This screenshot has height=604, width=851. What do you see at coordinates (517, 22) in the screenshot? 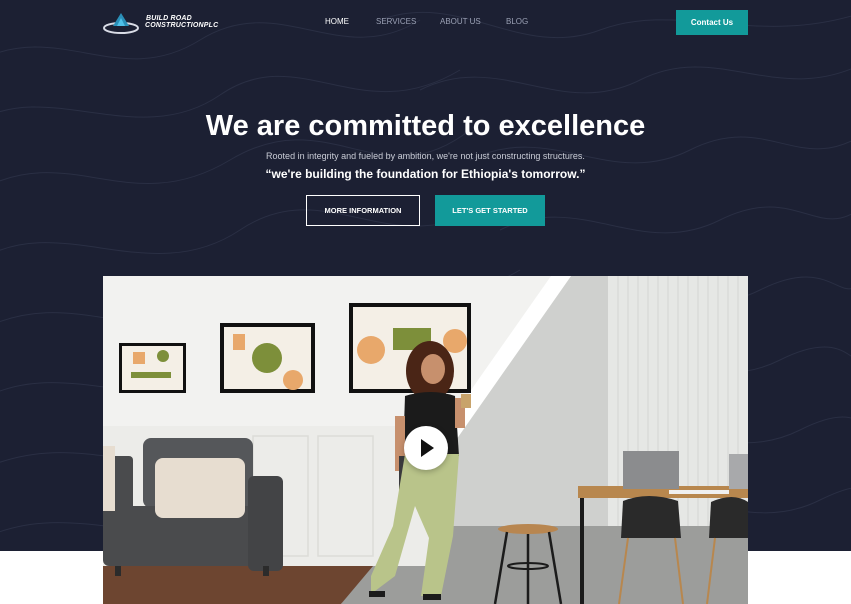
I see `nav-item-blog: BLOG` at bounding box center [517, 22].